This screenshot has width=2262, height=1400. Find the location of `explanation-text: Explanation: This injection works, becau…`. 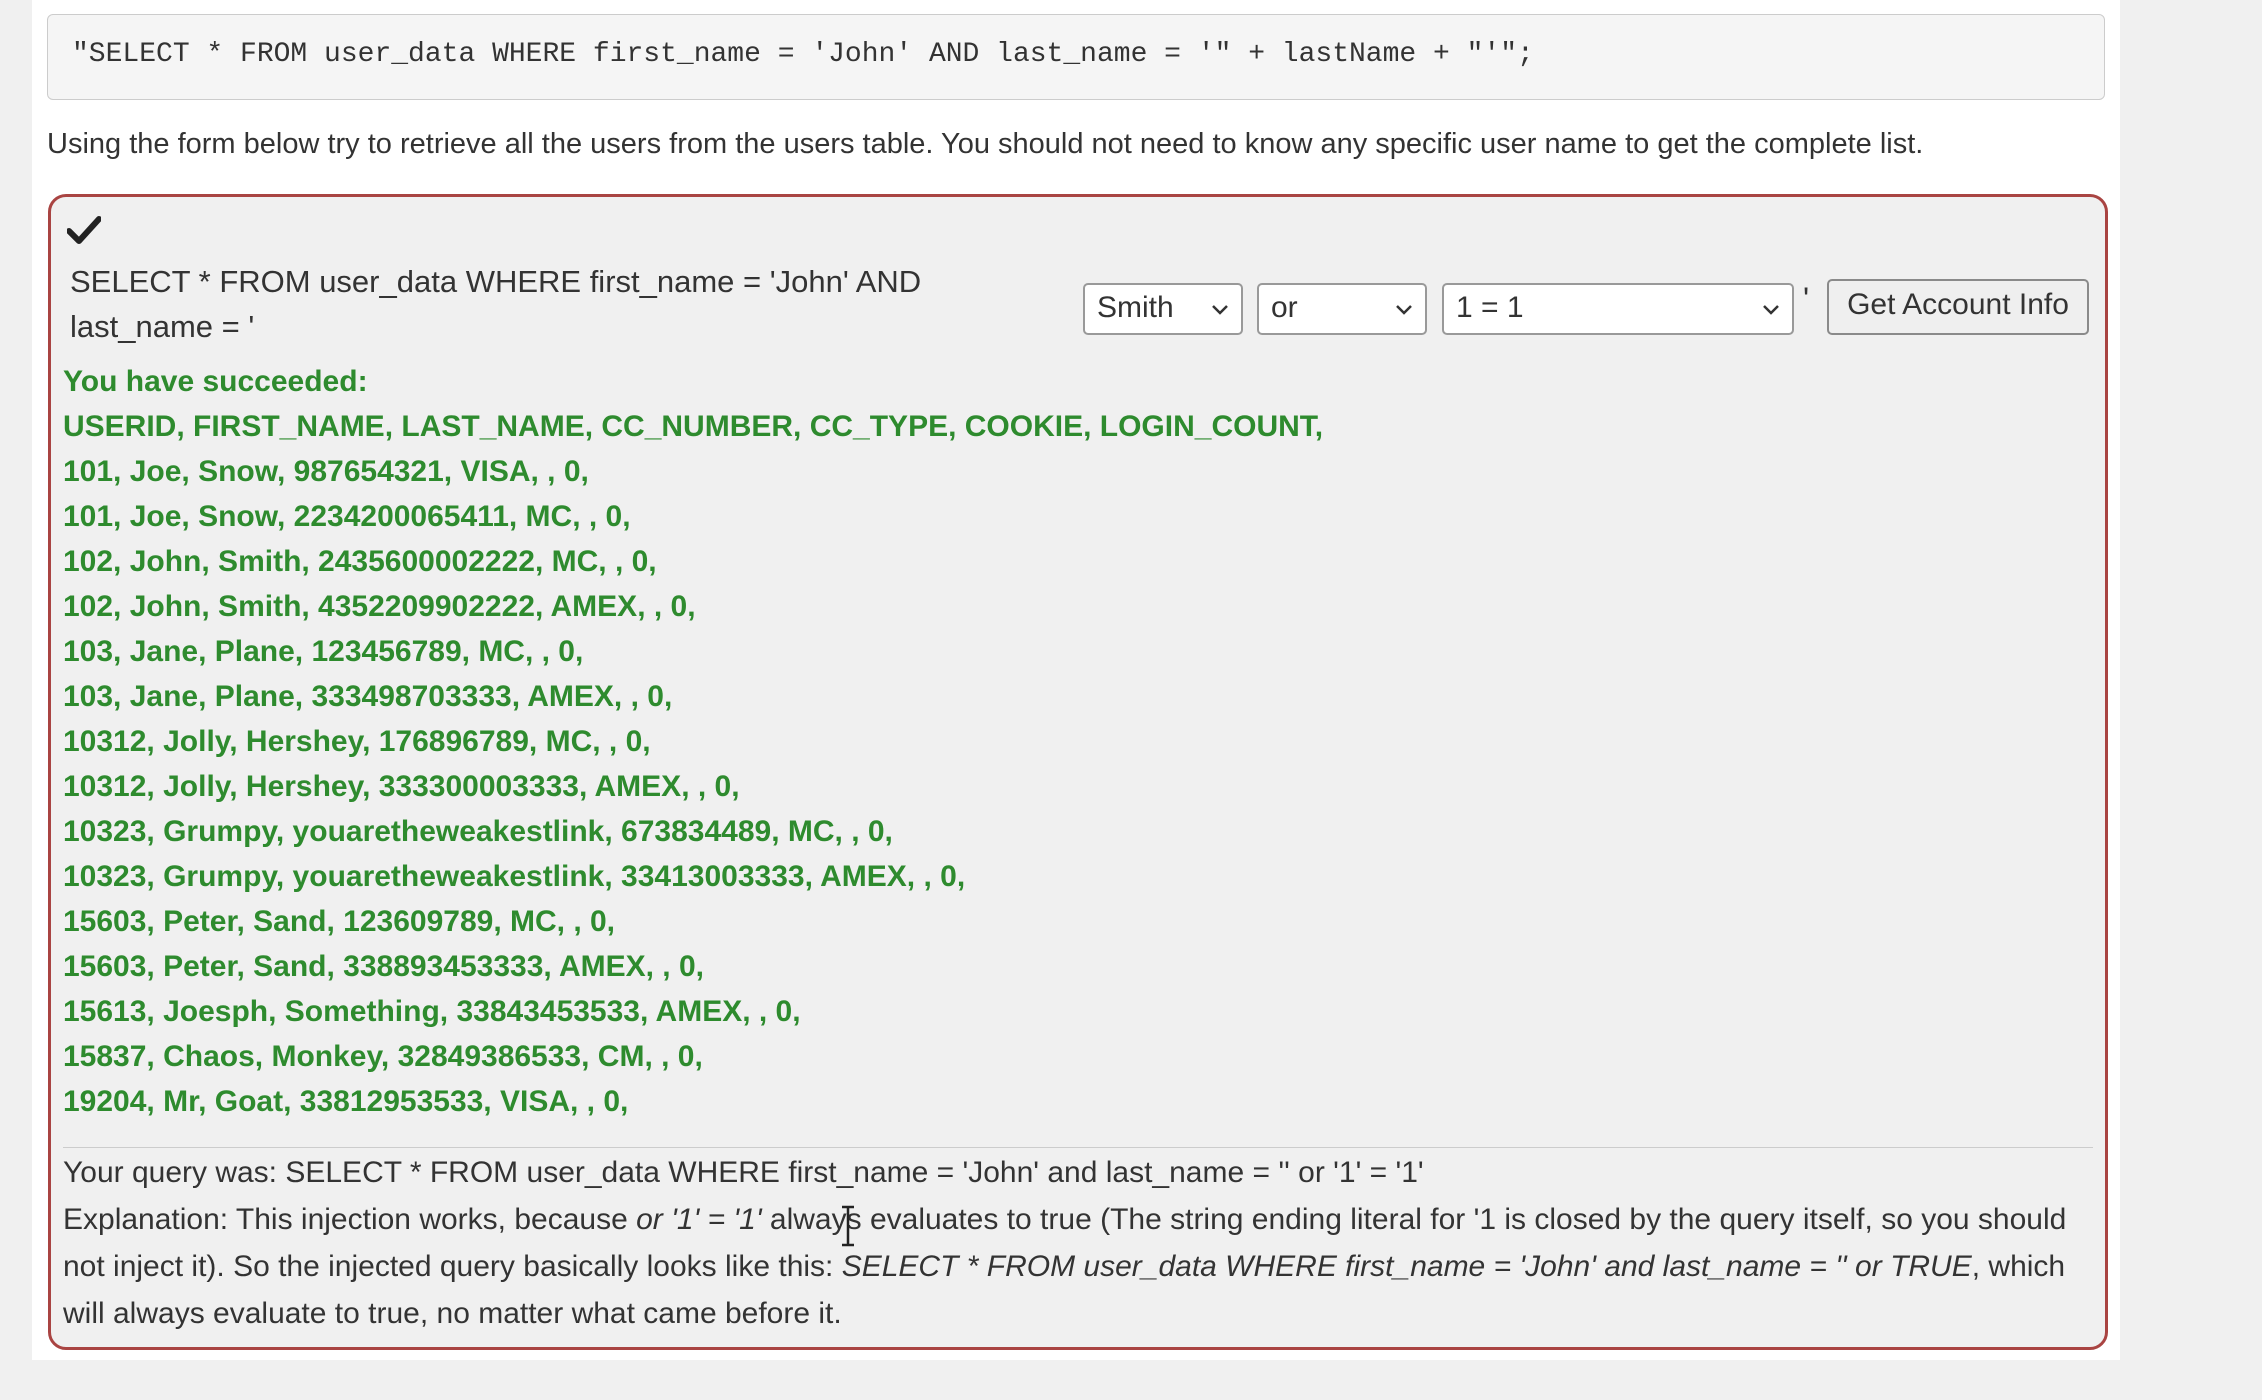

explanation-text: Explanation: This injection works, becau… is located at coordinates (1065, 1266).